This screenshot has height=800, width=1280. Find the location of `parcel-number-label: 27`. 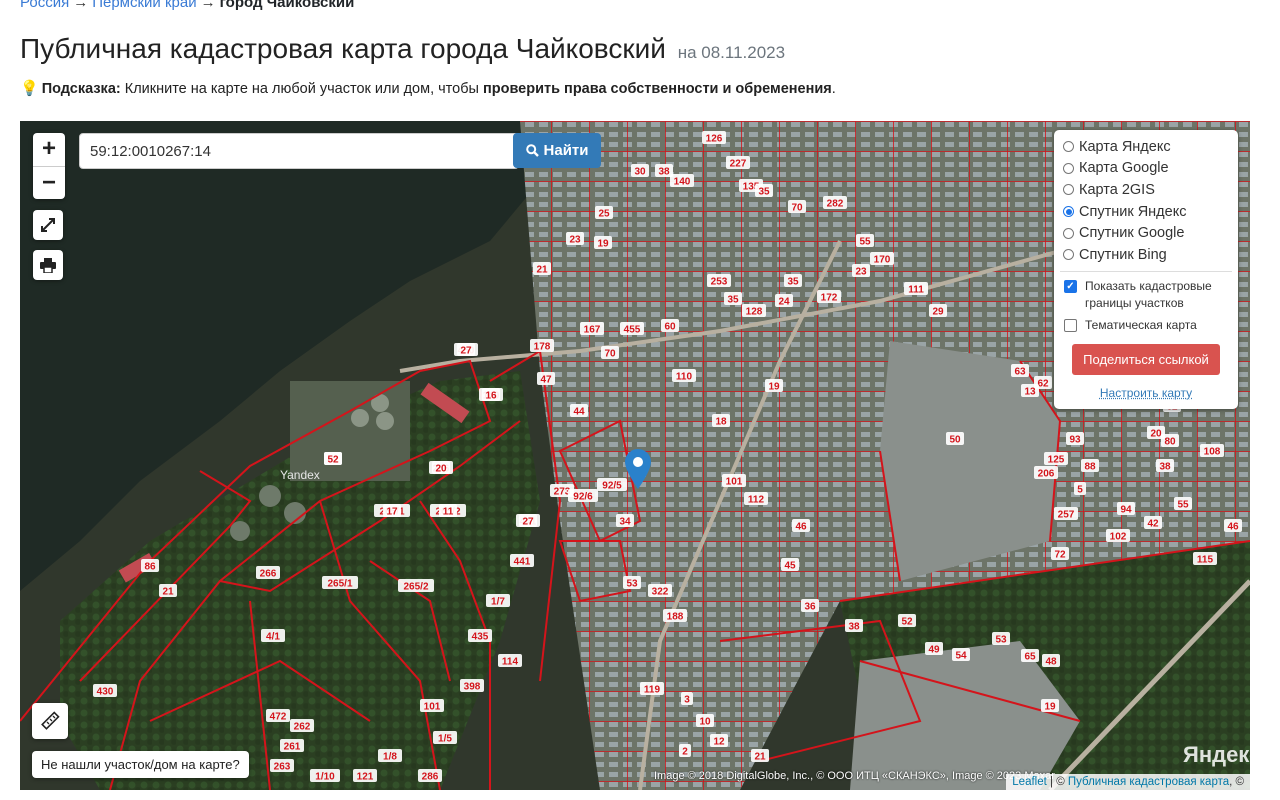

parcel-number-label: 27 is located at coordinates (466, 351).